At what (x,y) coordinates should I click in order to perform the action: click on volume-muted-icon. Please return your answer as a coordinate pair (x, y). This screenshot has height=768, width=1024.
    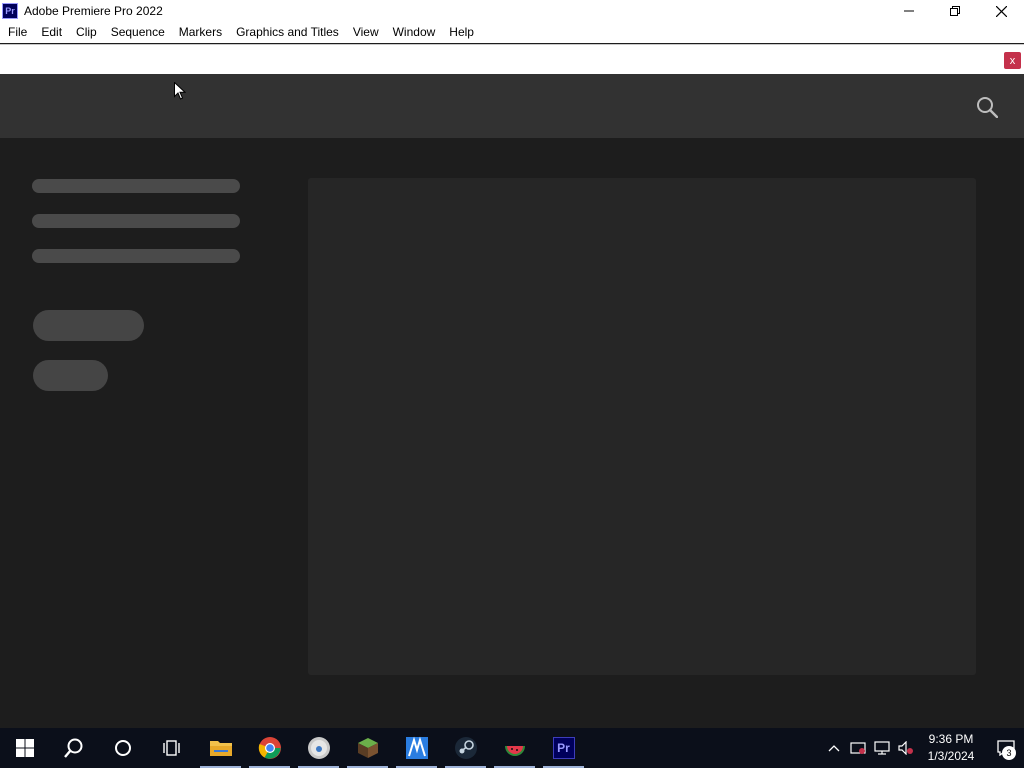
    Looking at the image, I should click on (905, 748).